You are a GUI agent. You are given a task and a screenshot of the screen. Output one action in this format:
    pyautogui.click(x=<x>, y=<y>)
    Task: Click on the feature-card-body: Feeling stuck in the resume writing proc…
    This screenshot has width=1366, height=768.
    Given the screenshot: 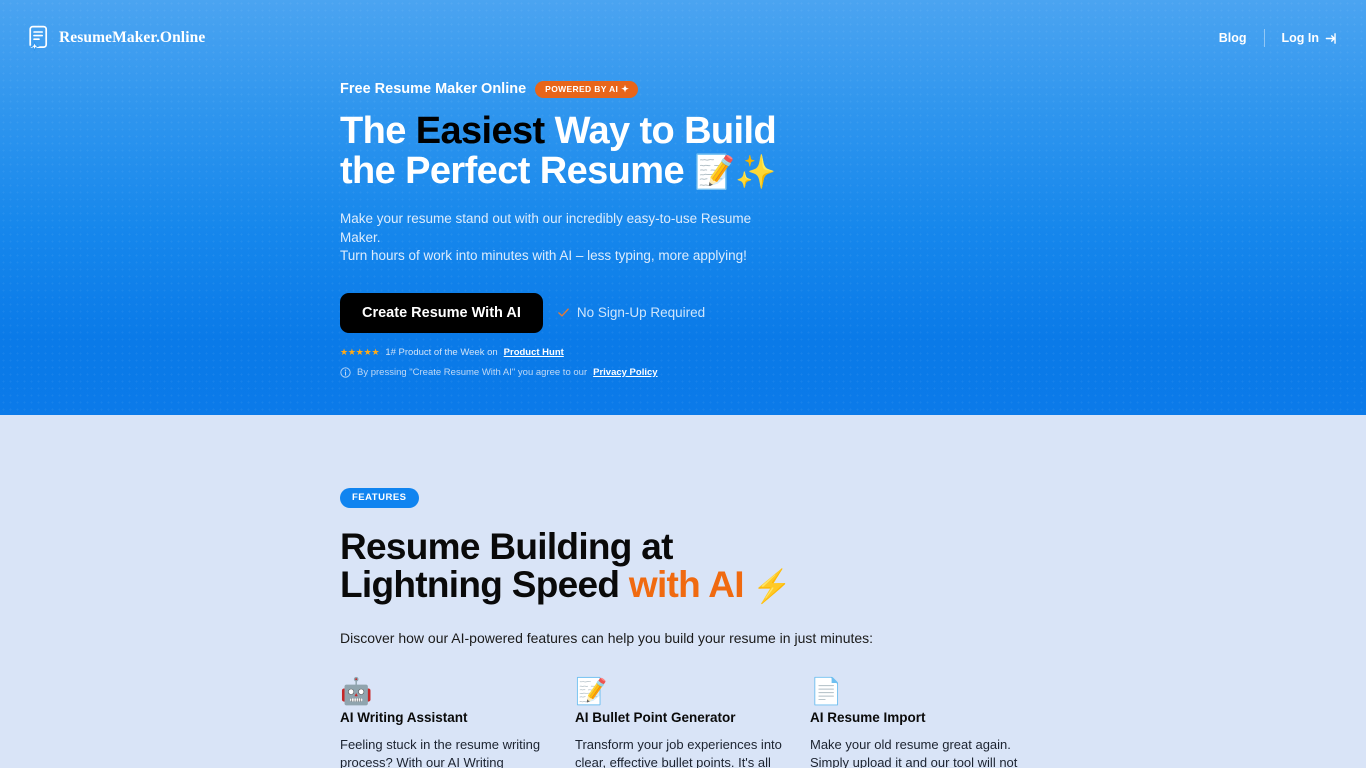 What is the action you would take?
    pyautogui.click(x=440, y=752)
    